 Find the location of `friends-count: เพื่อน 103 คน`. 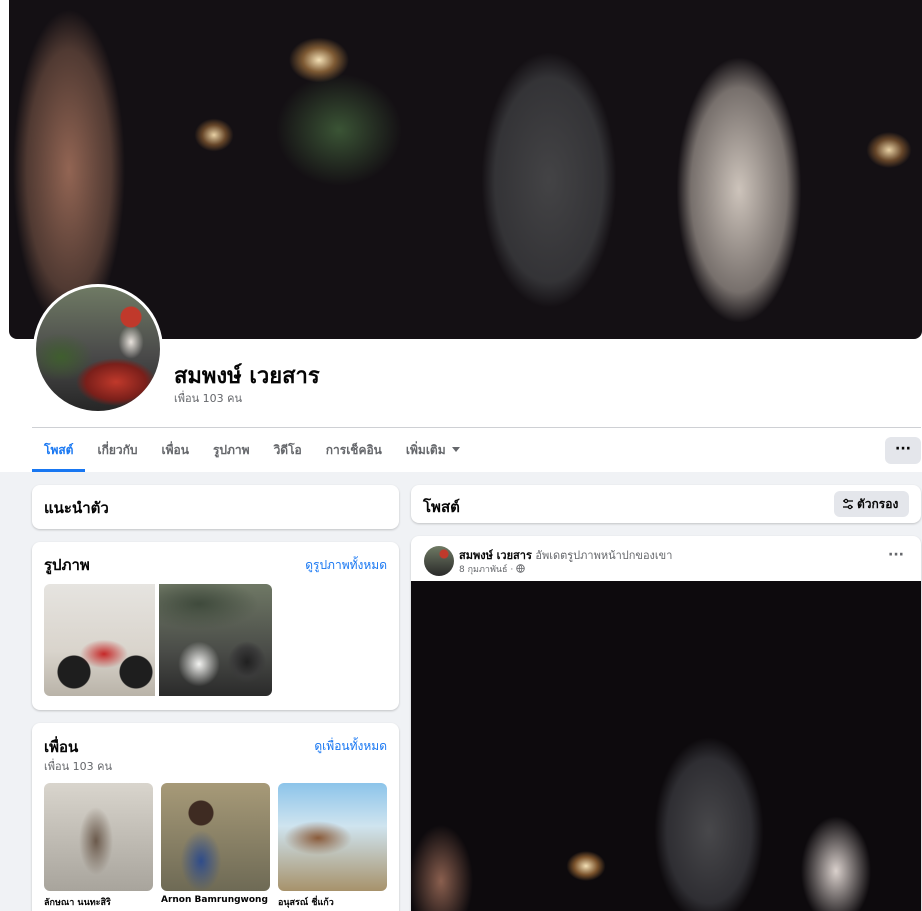

friends-count: เพื่อน 103 คน is located at coordinates (78, 766).